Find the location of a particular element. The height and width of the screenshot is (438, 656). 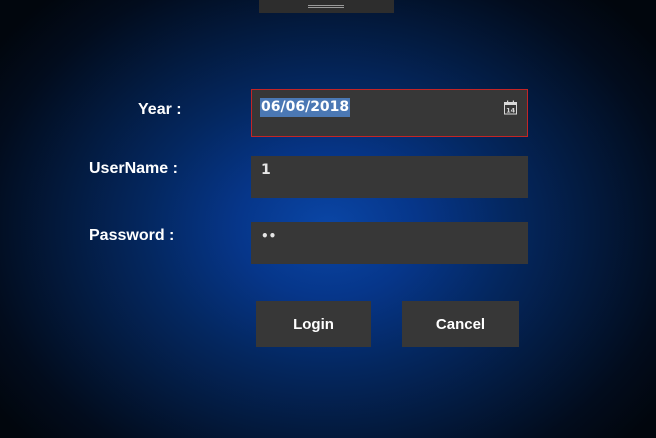

grip-icon is located at coordinates (326, 6).